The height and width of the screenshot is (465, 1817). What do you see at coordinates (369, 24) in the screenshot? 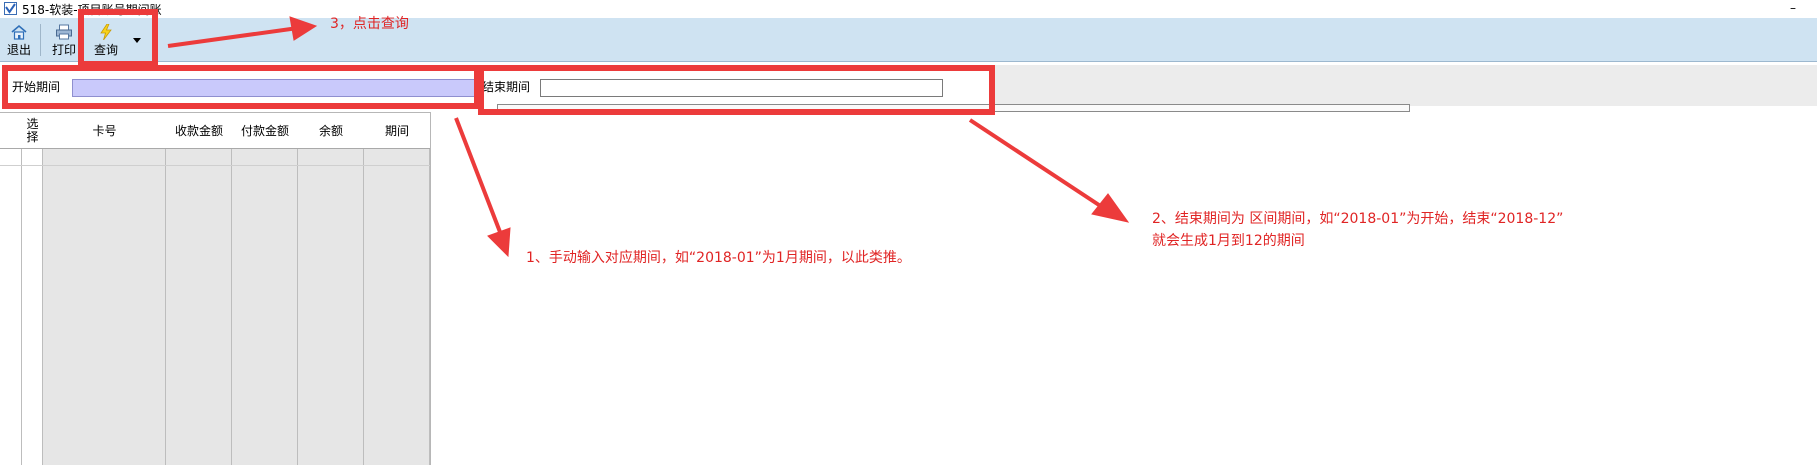
I see `annotation-step3: 3，点击查询` at bounding box center [369, 24].